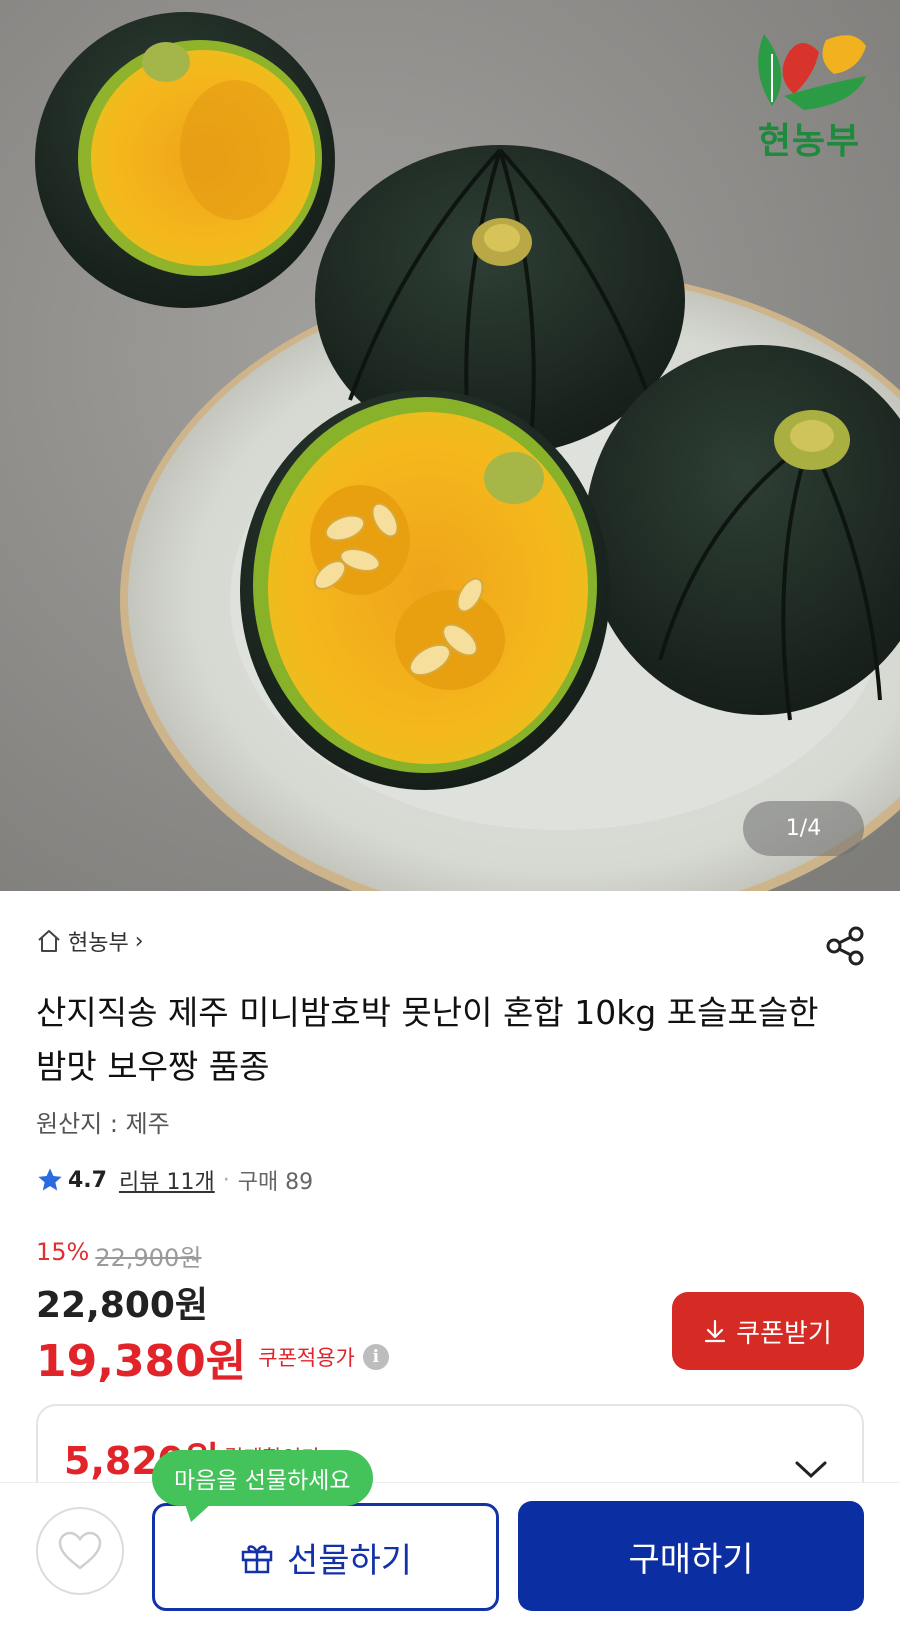 The image size is (900, 1625). What do you see at coordinates (375, 1357) in the screenshot?
I see `info-icon: i` at bounding box center [375, 1357].